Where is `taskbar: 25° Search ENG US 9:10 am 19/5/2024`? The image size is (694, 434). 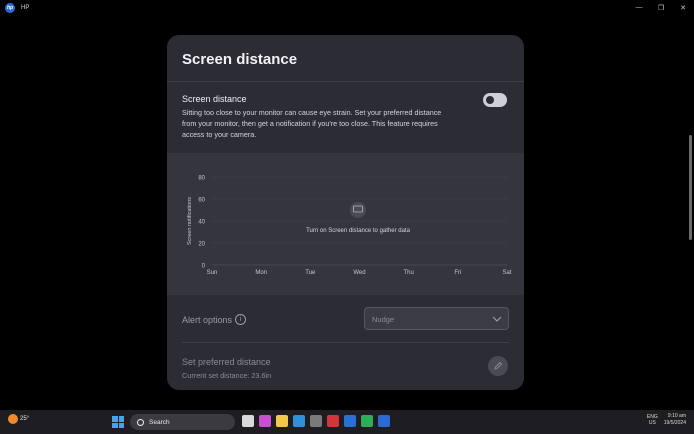
taskbar: 25° Search ENG US 9:10 am 19/5/2024 is located at coordinates (347, 422).